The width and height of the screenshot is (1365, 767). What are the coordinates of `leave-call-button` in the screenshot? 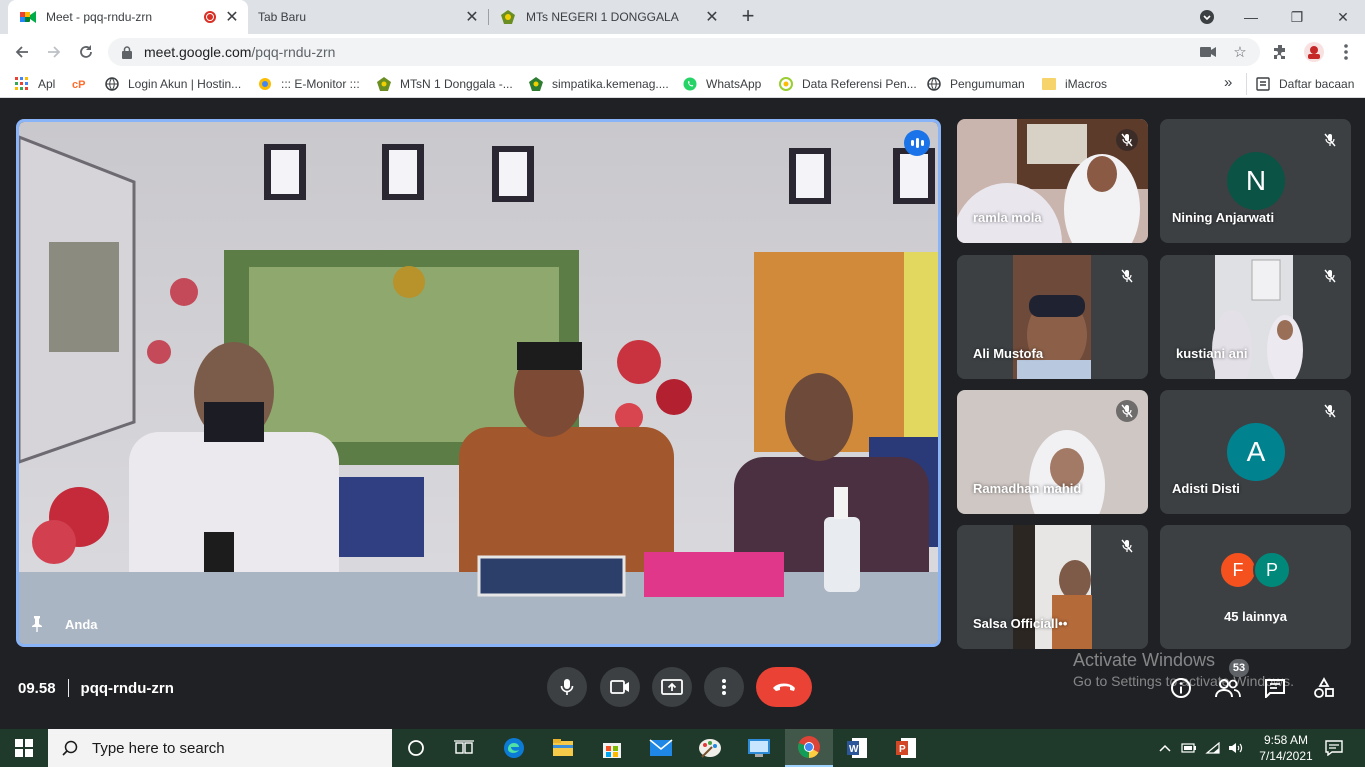 It's located at (784, 687).